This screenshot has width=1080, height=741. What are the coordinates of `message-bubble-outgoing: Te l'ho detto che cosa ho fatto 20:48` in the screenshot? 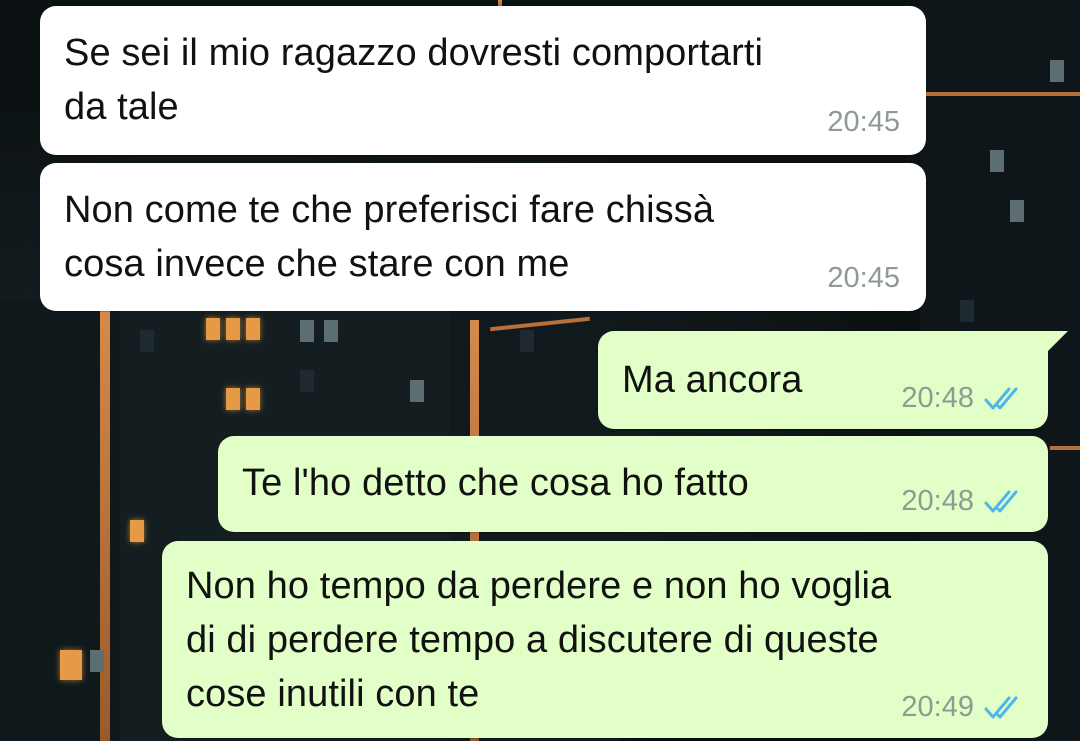 It's located at (633, 484).